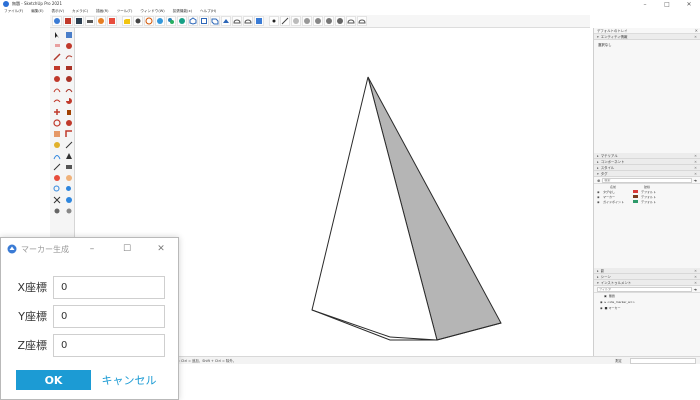 The image size is (700, 400). I want to click on menu-tools: ツール(T), so click(125, 11).